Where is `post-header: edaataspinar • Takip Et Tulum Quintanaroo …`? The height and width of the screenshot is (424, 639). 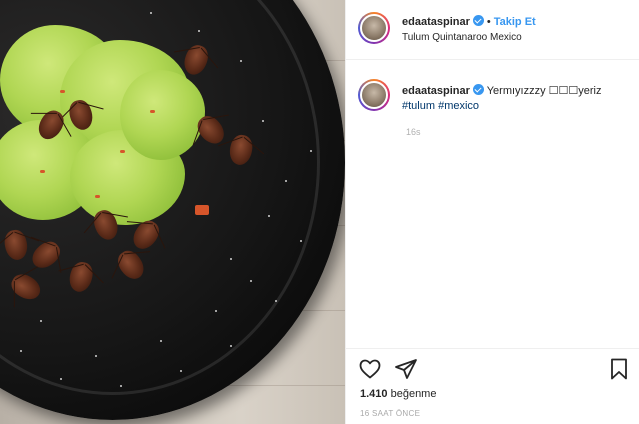
post-header: edaataspinar • Takip Et Tulum Quintanaroo … is located at coordinates (492, 30).